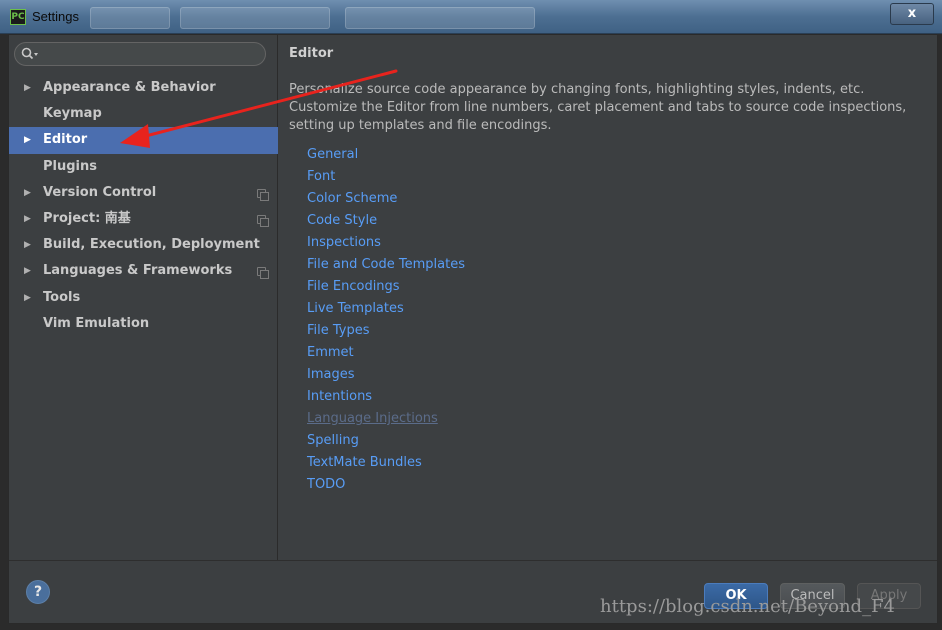 The width and height of the screenshot is (942, 630). I want to click on sidebar-item-build-execution-deployment: ▶ Build, Execution, Deployment, so click(143, 245).